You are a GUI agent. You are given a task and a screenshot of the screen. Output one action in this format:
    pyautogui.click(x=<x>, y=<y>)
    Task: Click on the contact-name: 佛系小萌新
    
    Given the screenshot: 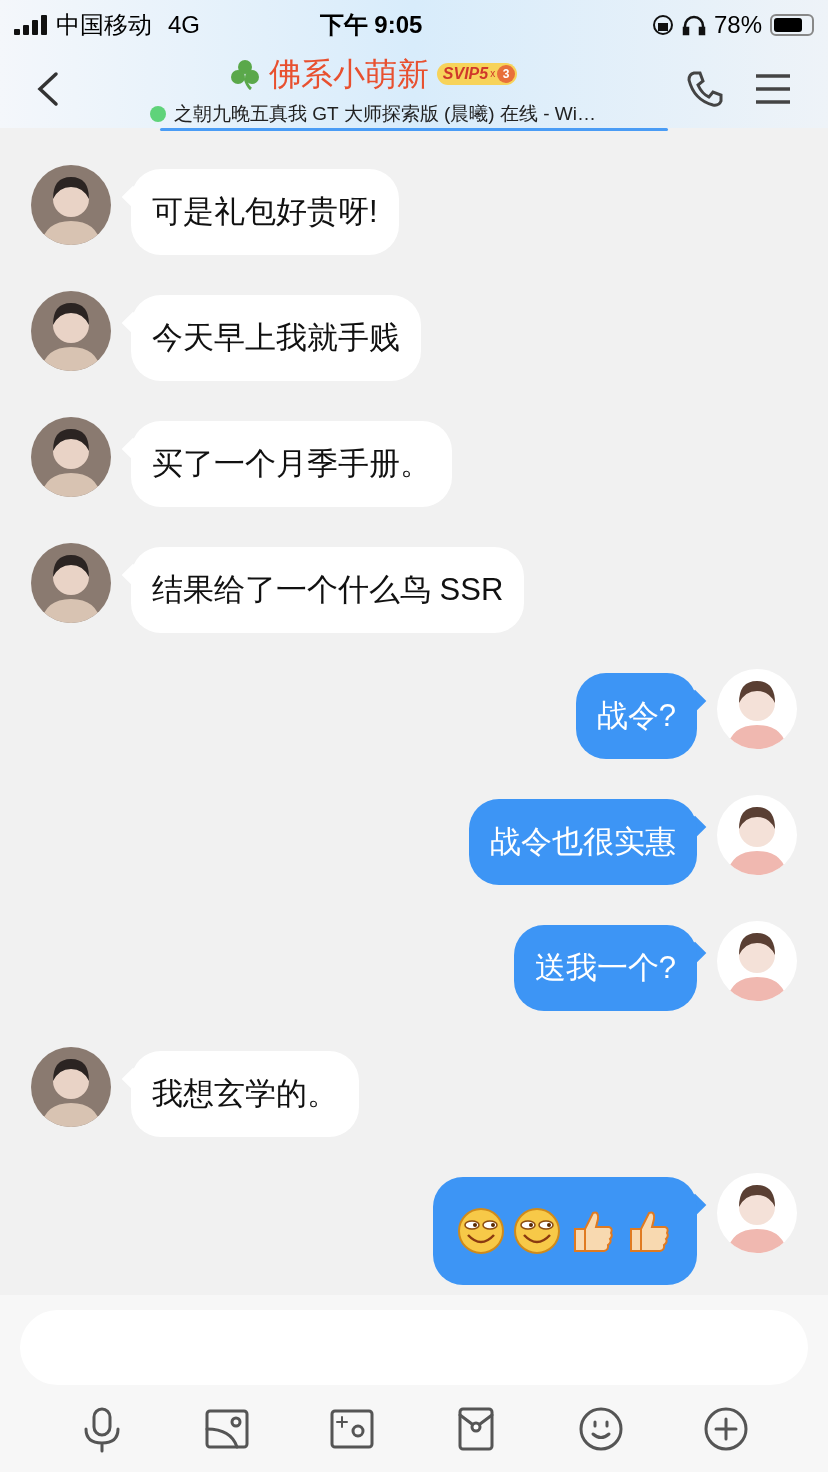 What is the action you would take?
    pyautogui.click(x=348, y=74)
    